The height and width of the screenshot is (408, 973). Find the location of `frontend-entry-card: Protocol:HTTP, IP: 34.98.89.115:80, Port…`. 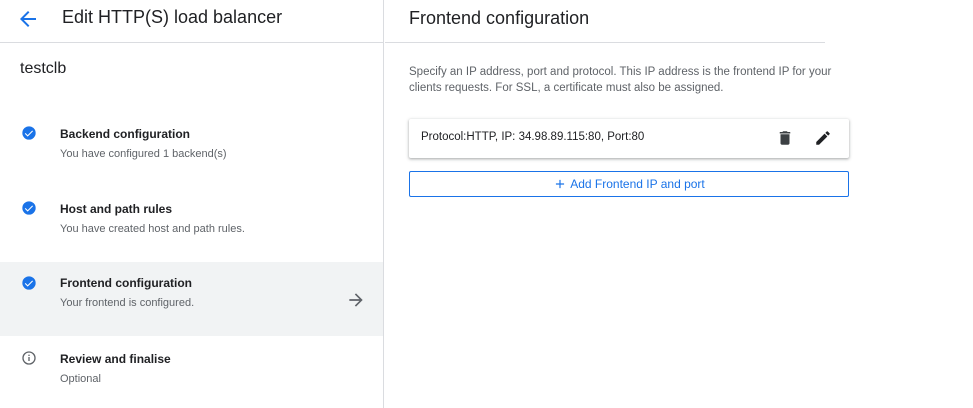

frontend-entry-card: Protocol:HTTP, IP: 34.98.89.115:80, Port… is located at coordinates (629, 138).